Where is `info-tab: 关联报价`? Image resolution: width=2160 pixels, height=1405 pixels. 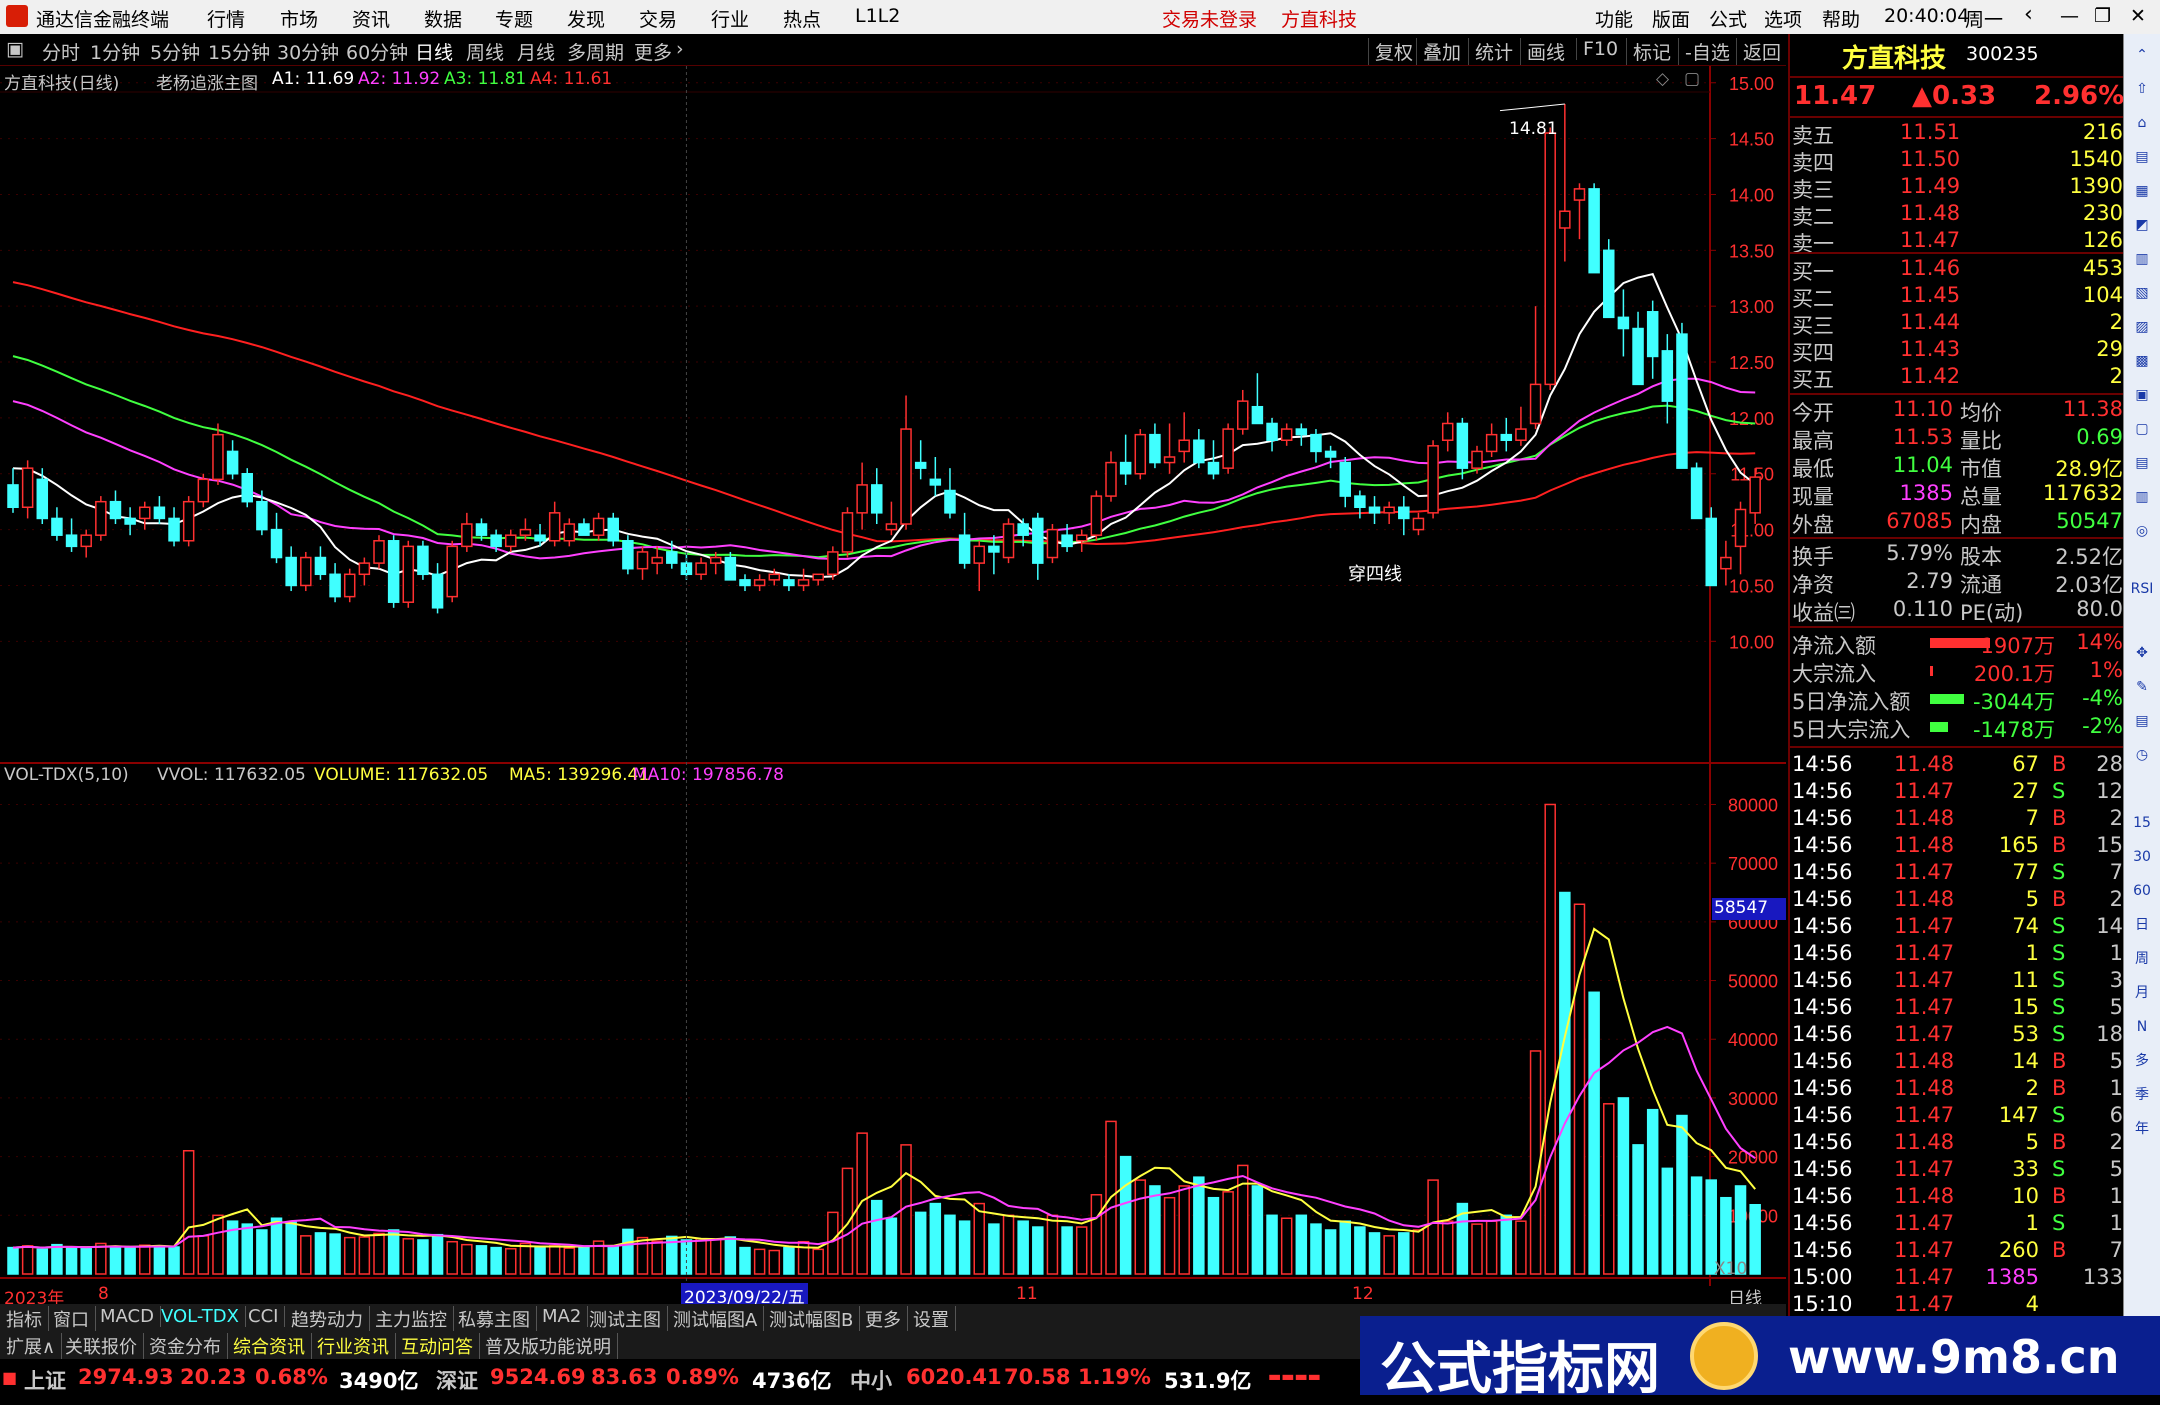
info-tab: 关联报价 is located at coordinates (101, 1346).